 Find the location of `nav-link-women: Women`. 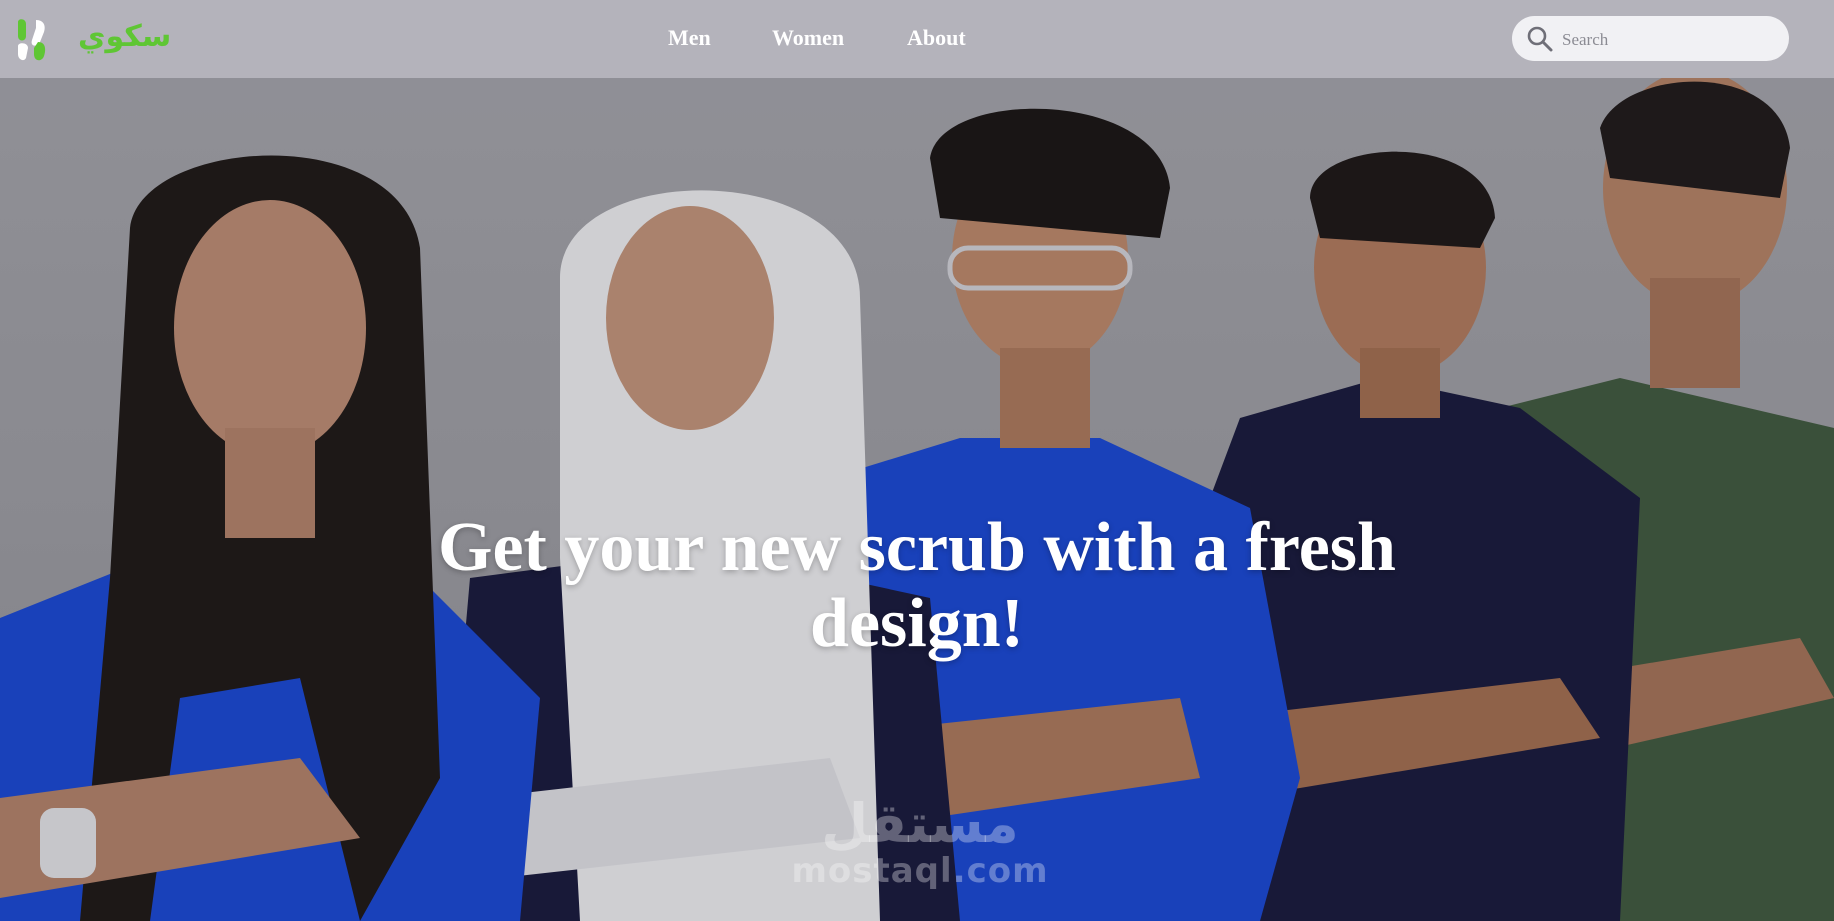

nav-link-women: Women is located at coordinates (808, 38).